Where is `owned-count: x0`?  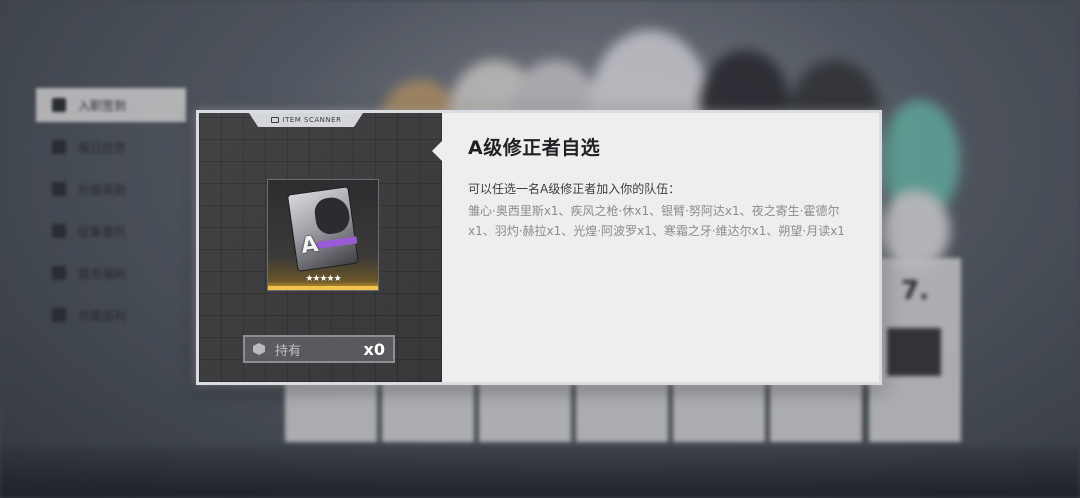
owned-count: x0 is located at coordinates (374, 349).